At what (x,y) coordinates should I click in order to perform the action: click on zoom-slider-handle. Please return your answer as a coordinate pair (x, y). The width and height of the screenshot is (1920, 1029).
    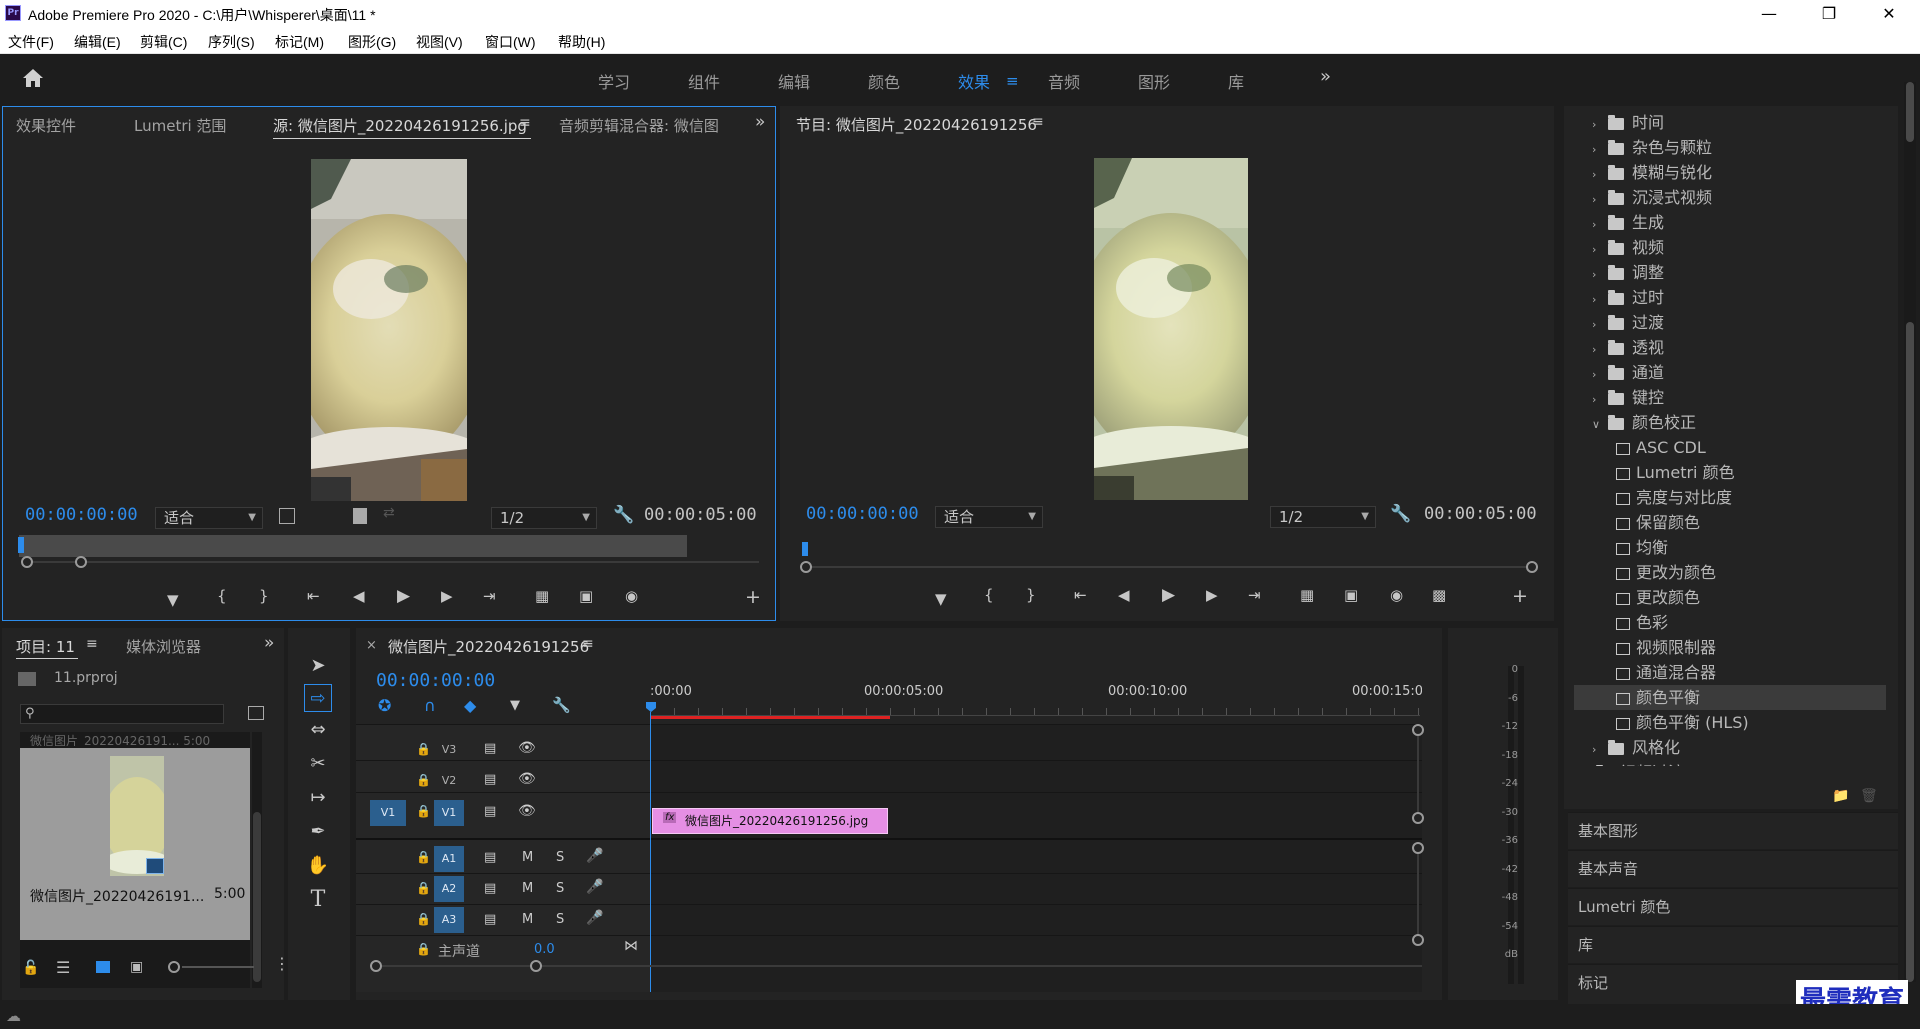
    Looking at the image, I should click on (174, 967).